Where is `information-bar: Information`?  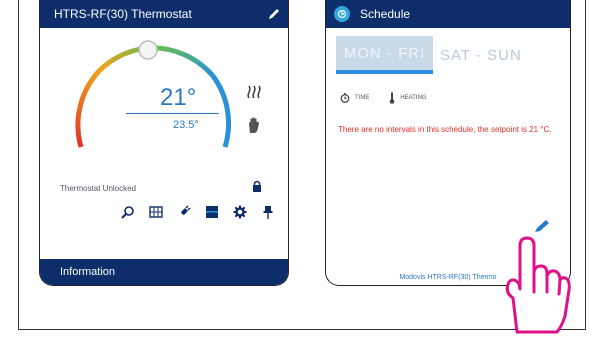
information-bar: Information is located at coordinates (164, 272).